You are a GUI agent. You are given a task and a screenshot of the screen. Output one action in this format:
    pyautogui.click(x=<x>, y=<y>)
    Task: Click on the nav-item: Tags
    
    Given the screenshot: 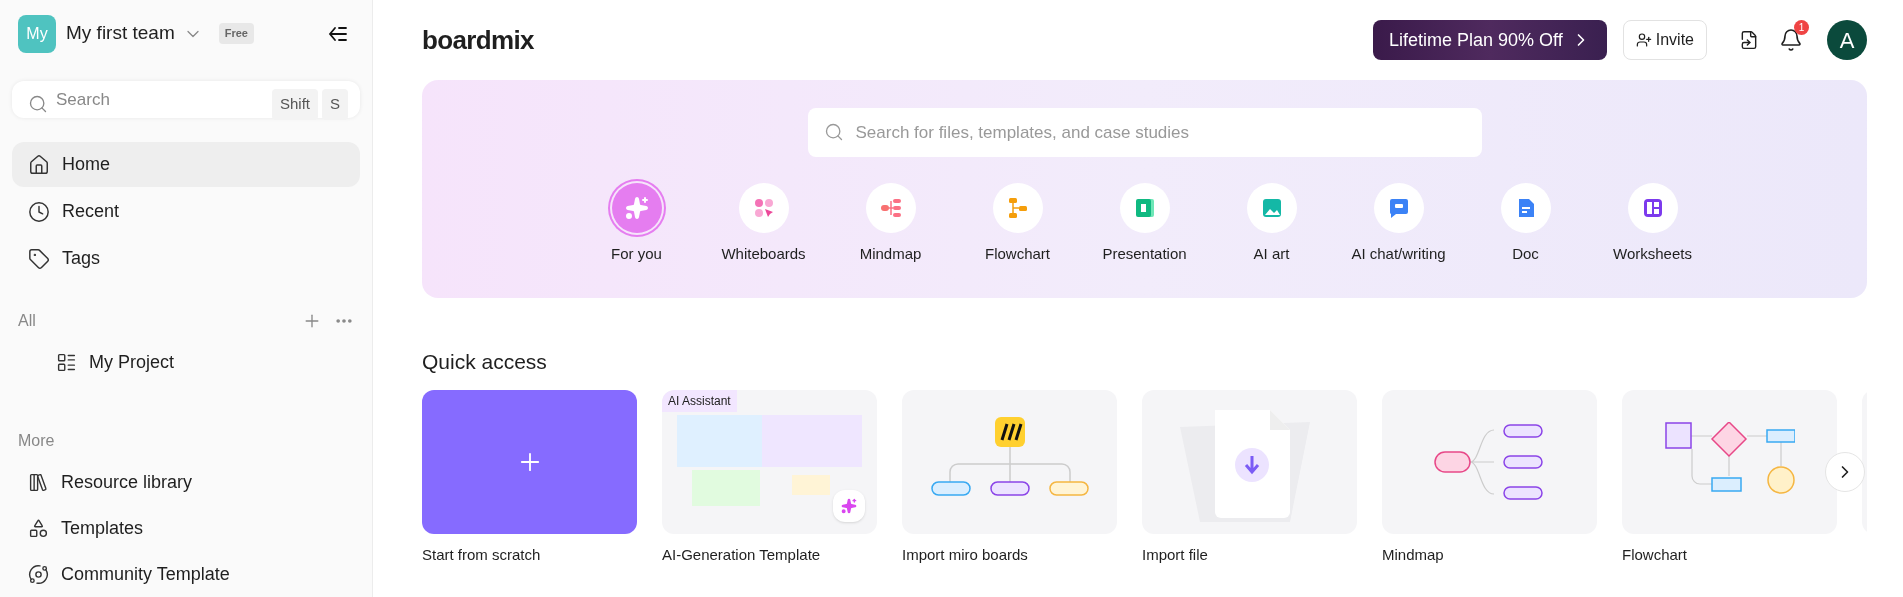 What is the action you would take?
    pyautogui.click(x=186, y=258)
    